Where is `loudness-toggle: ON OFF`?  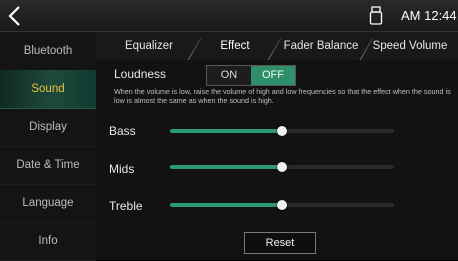 loudness-toggle: ON OFF is located at coordinates (251, 75).